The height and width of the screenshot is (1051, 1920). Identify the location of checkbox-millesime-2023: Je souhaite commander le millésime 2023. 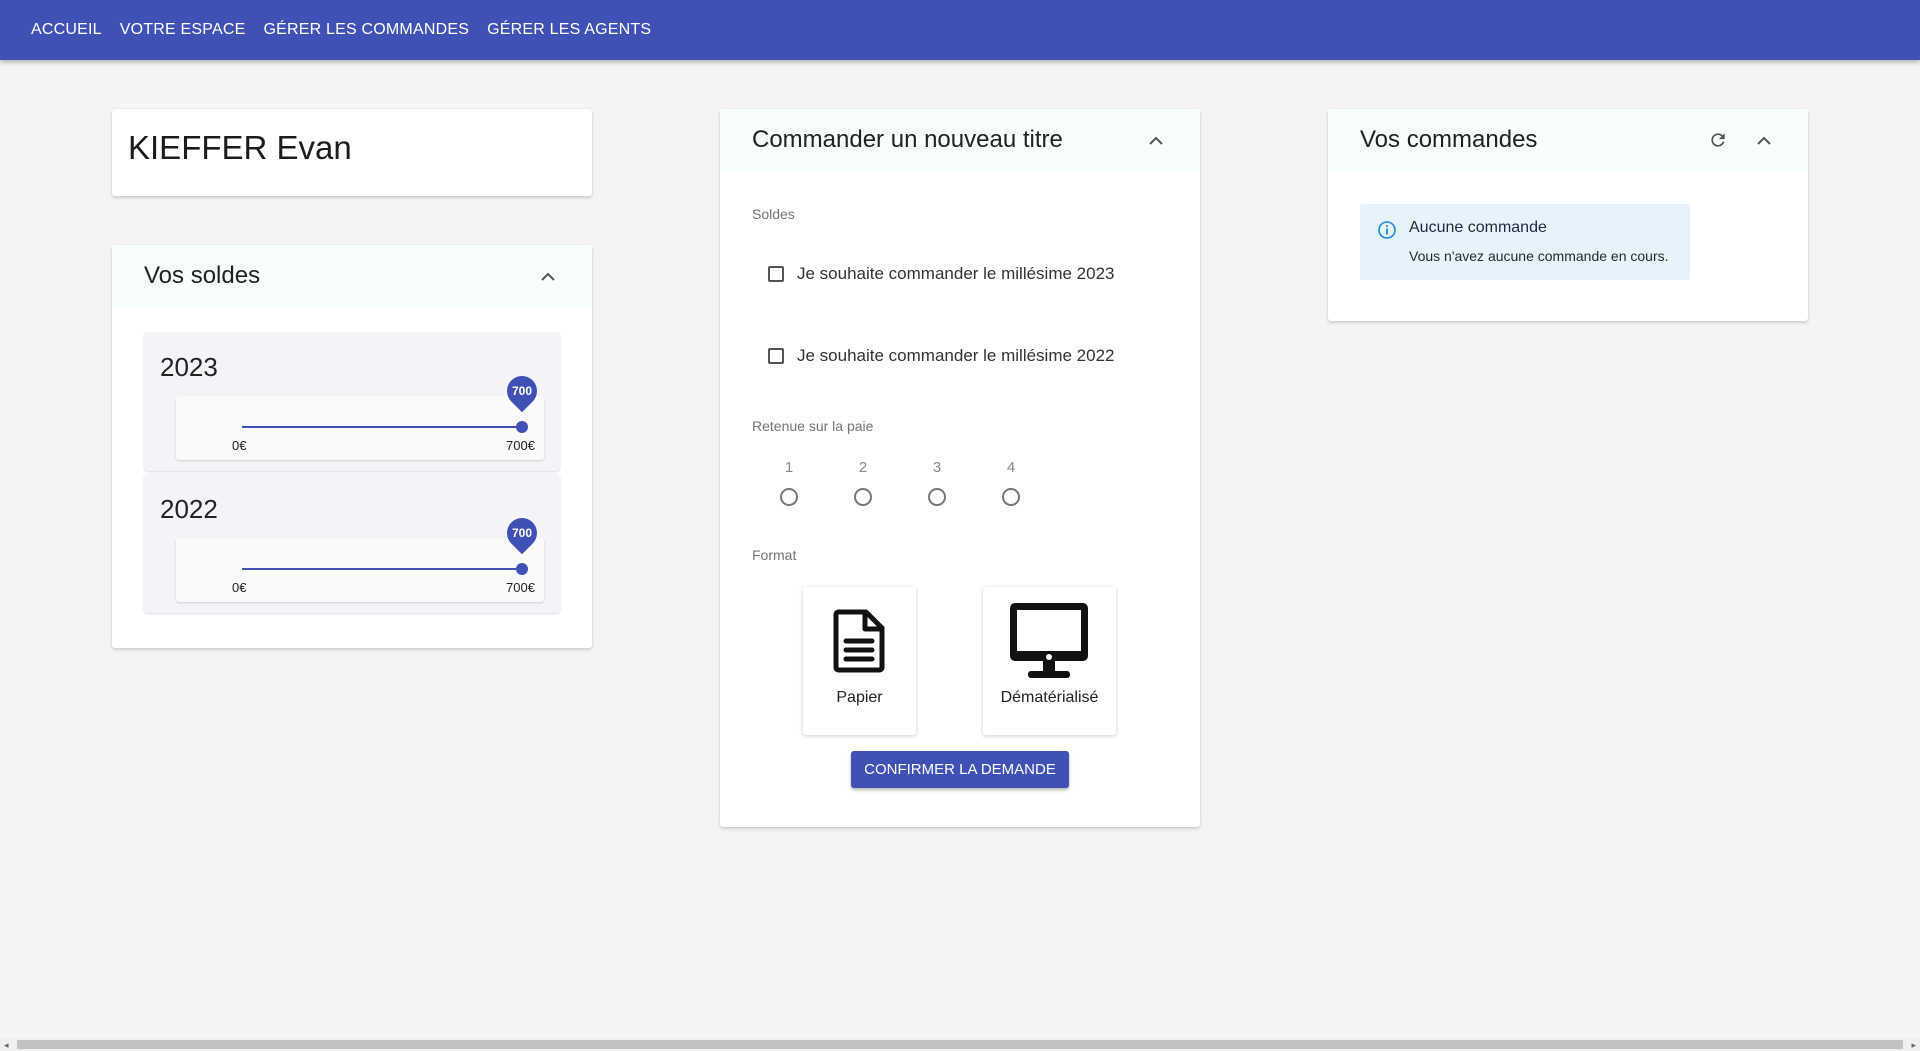
(941, 274).